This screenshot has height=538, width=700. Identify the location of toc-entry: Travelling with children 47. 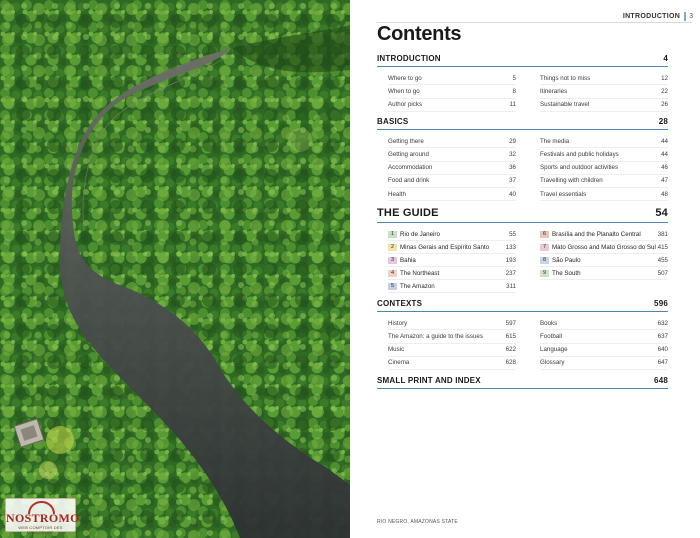
(604, 181).